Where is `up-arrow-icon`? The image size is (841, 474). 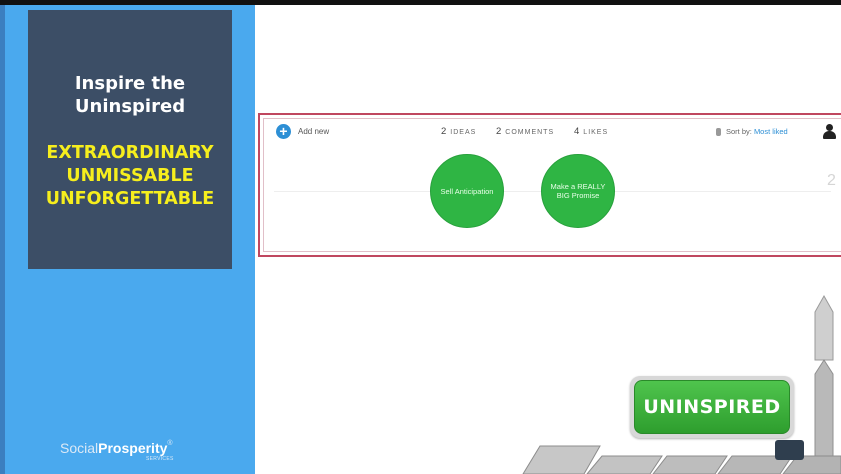 up-arrow-icon is located at coordinates (824, 384).